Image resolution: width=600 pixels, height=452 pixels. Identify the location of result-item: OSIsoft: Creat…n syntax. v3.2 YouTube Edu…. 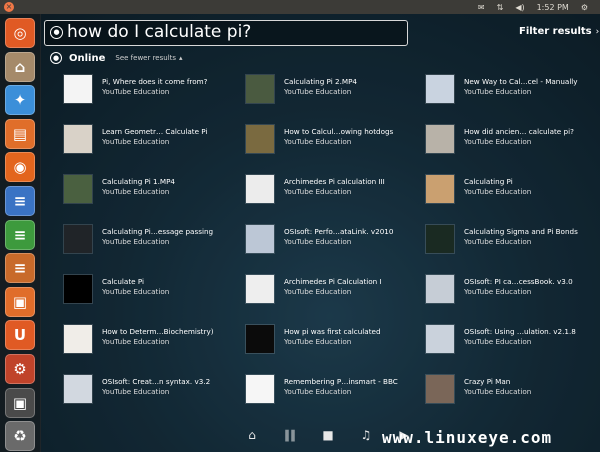
(154, 394).